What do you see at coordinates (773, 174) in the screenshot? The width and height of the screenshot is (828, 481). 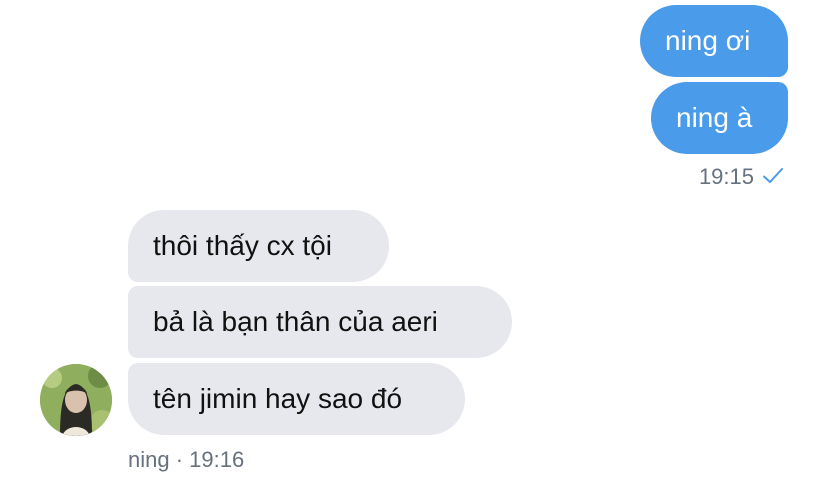 I see `check-icon` at bounding box center [773, 174].